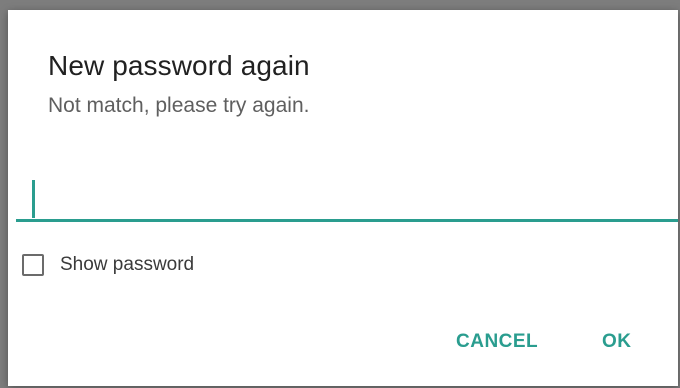 The width and height of the screenshot is (680, 388). I want to click on show-password-checkbox, so click(33, 265).